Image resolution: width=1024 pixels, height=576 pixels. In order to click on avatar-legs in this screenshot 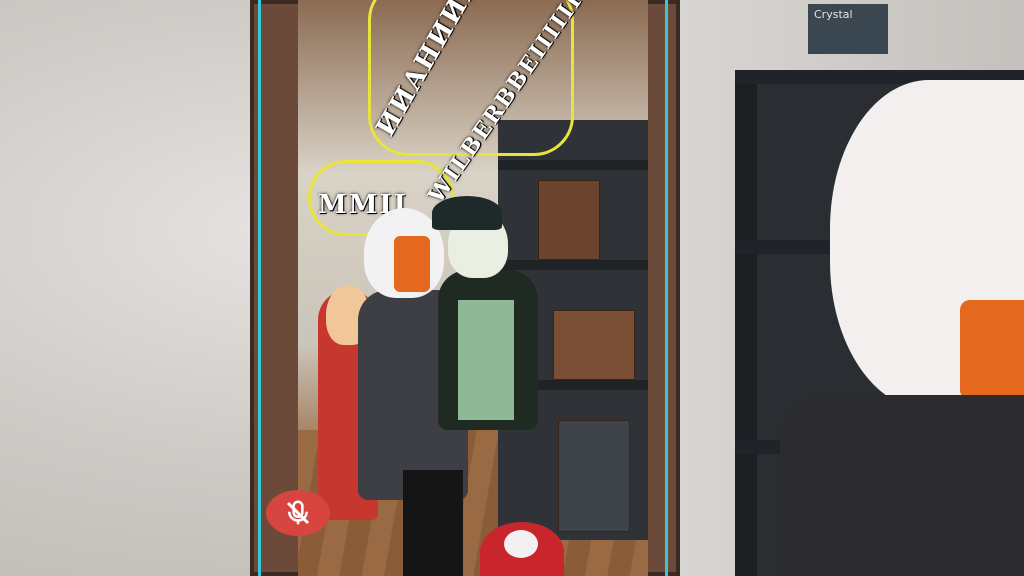, I will do `click(433, 523)`.